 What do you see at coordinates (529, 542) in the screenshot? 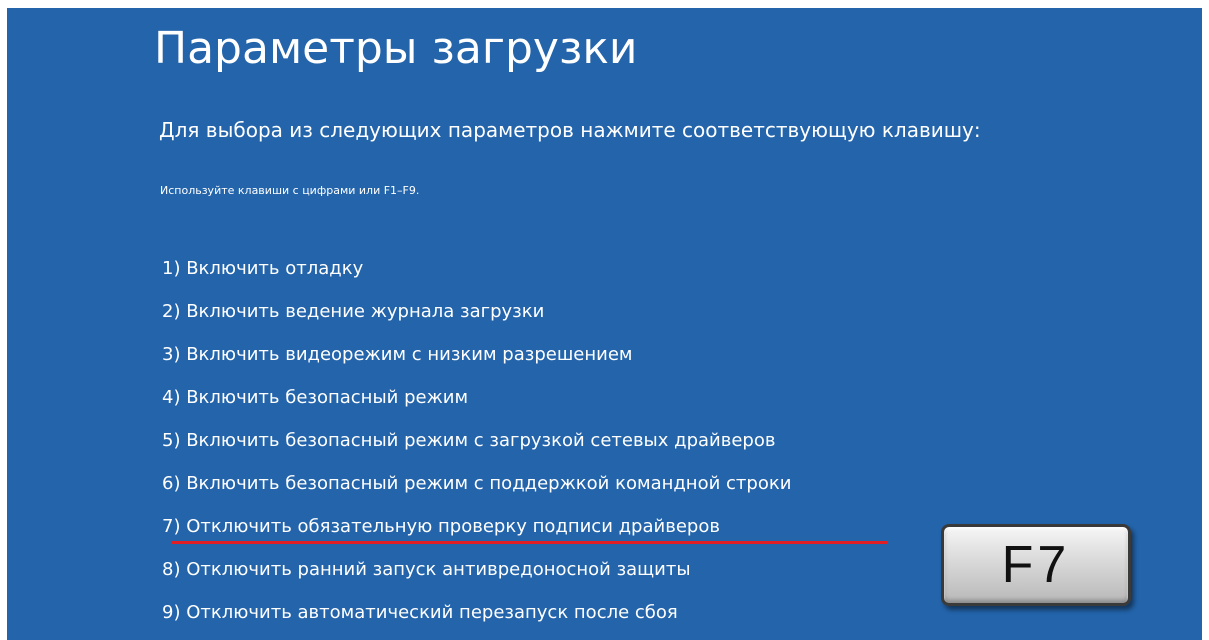
I see `highlight-underline` at bounding box center [529, 542].